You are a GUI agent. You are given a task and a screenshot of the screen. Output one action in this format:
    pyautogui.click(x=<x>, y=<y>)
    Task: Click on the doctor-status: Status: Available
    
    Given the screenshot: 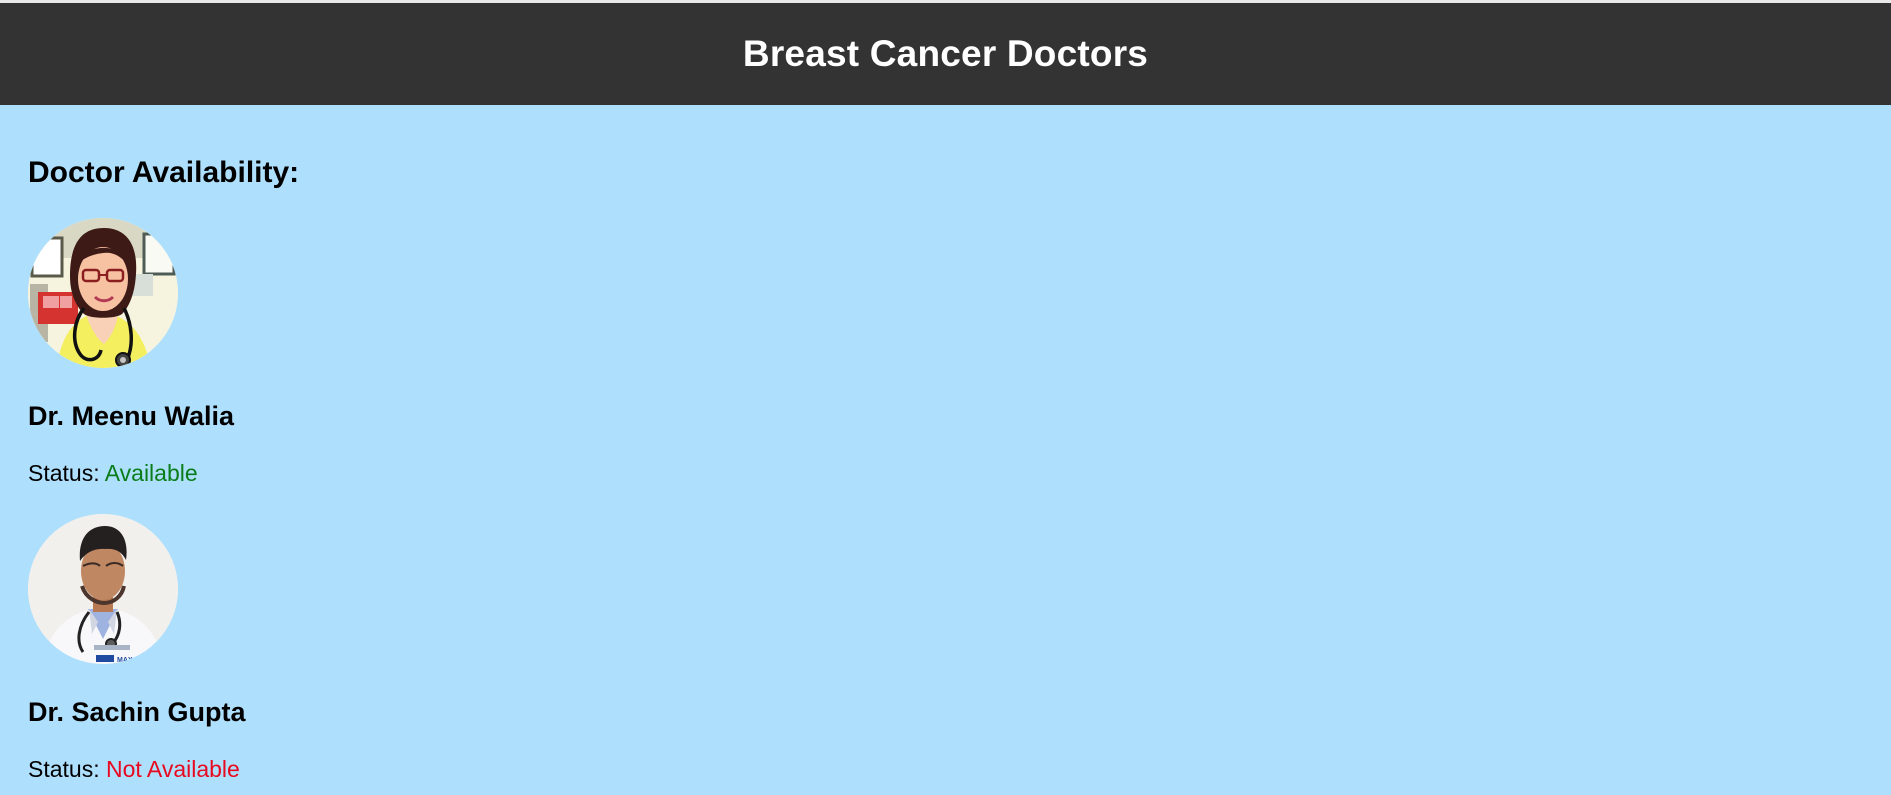 What is the action you would take?
    pyautogui.click(x=113, y=473)
    